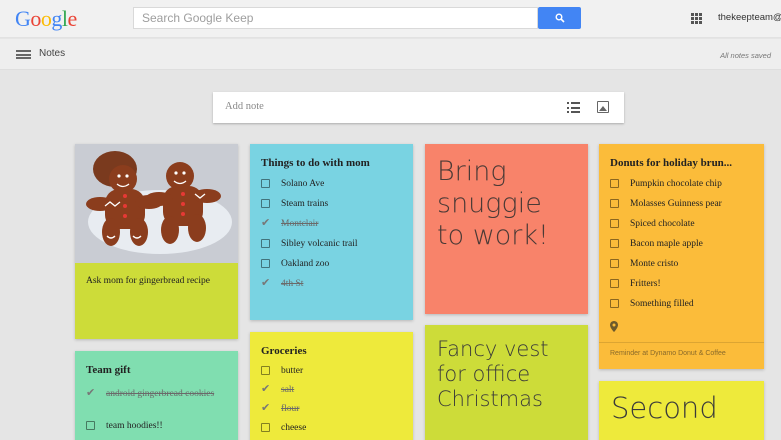  What do you see at coordinates (333, 392) in the screenshot?
I see `list-item: ✔ salt` at bounding box center [333, 392].